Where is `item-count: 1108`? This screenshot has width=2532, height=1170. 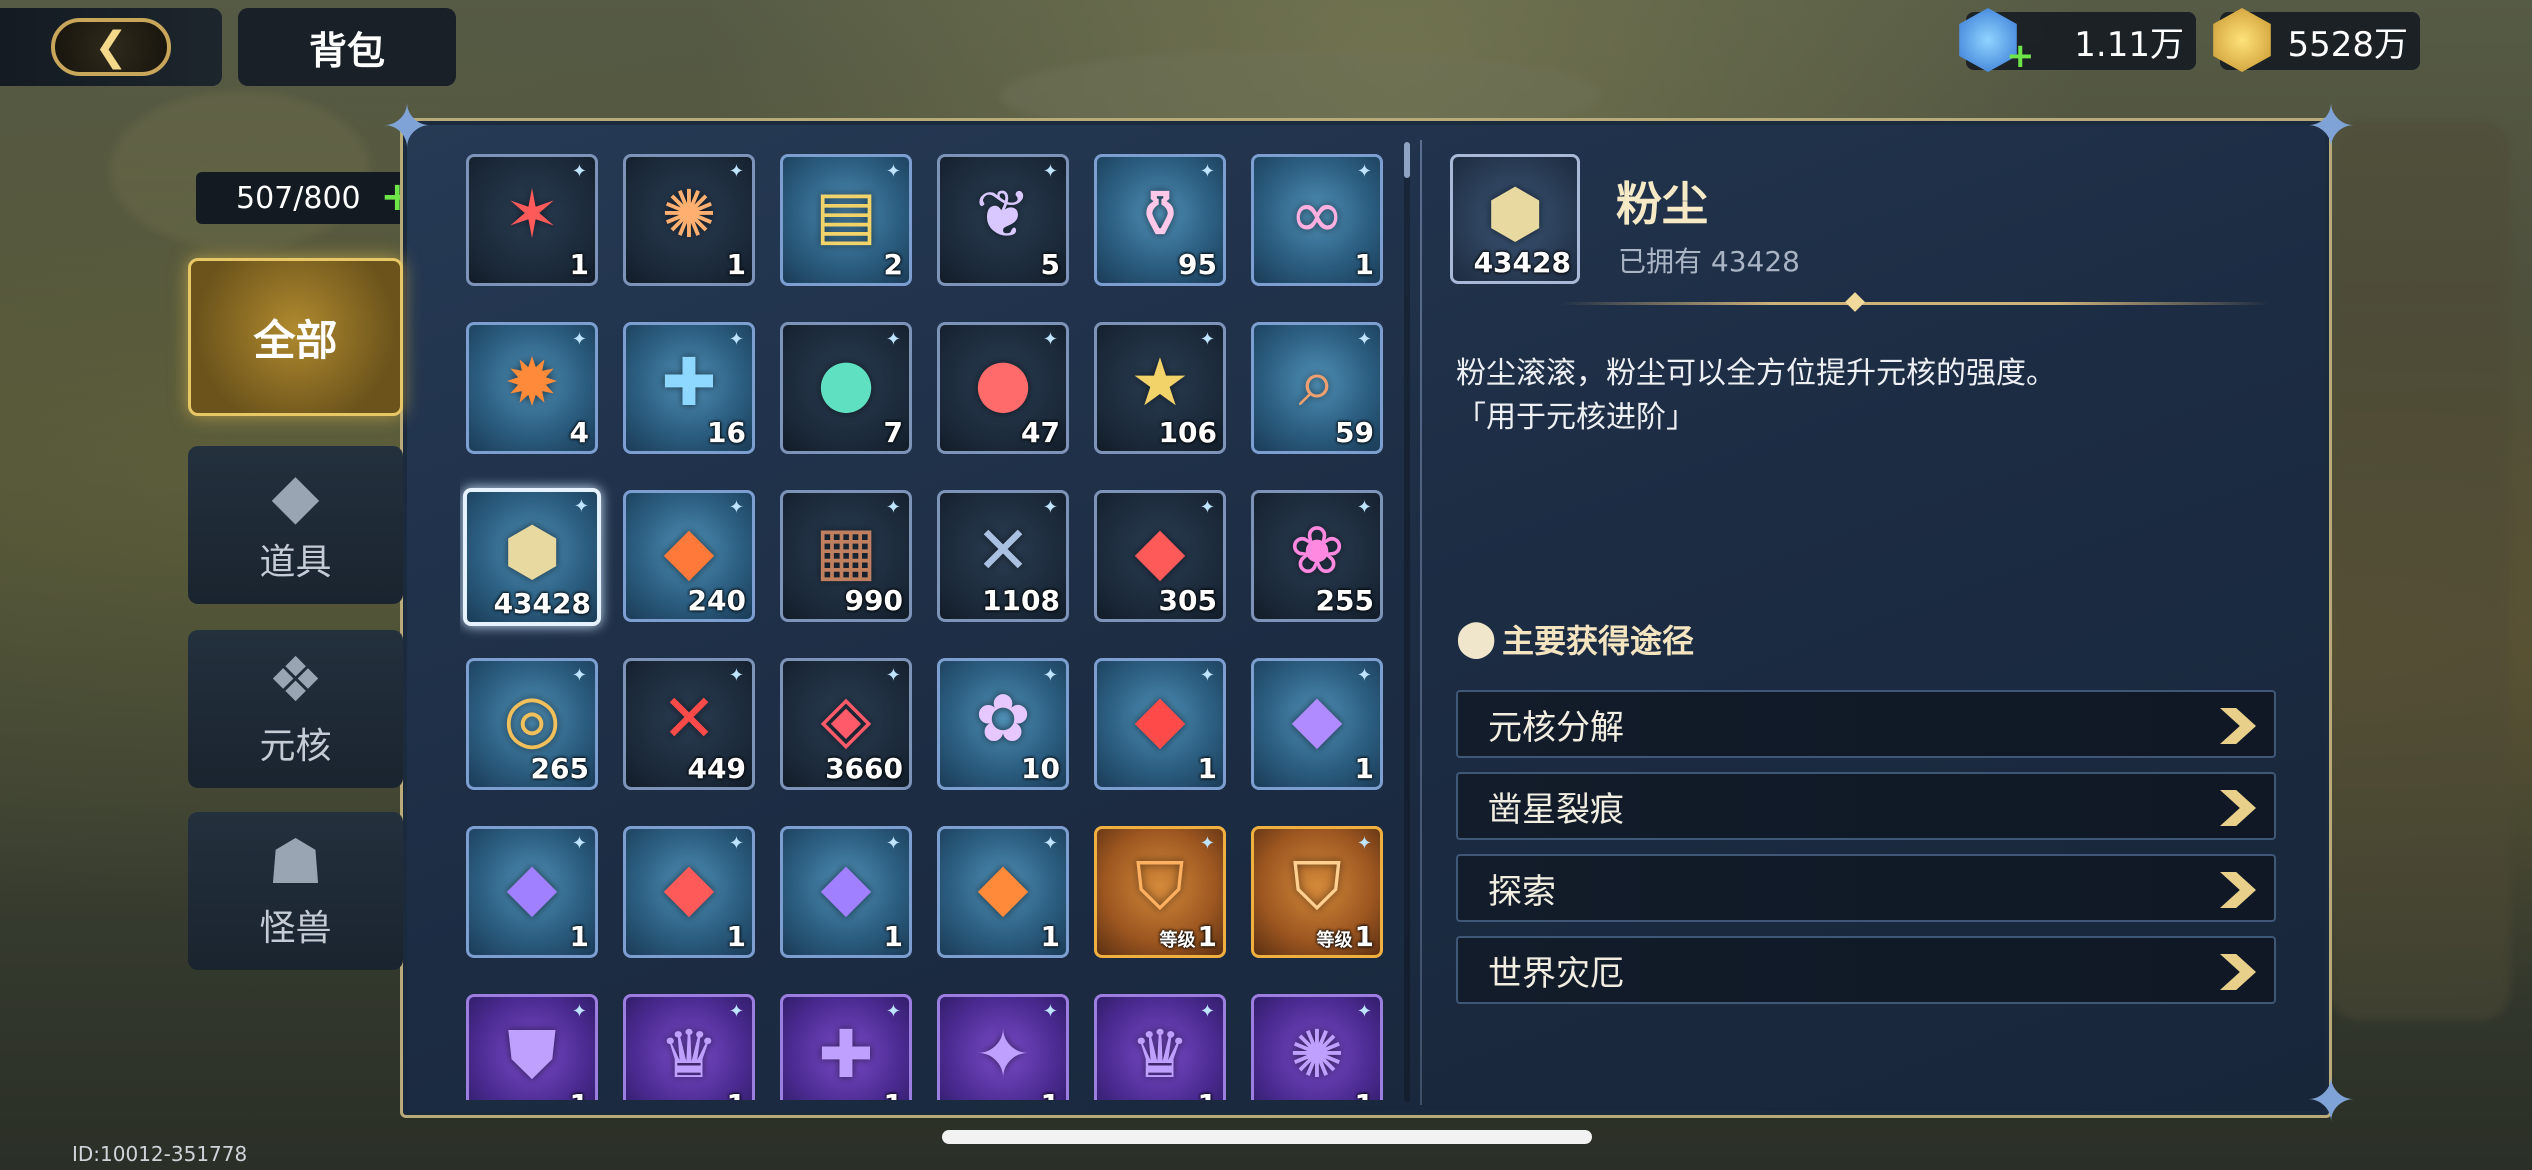 item-count: 1108 is located at coordinates (1021, 600).